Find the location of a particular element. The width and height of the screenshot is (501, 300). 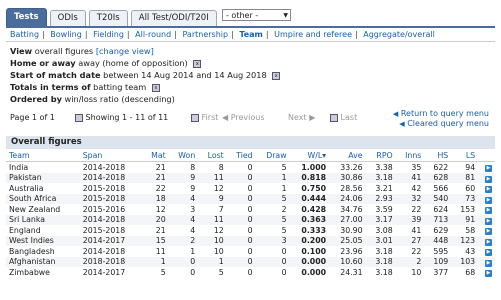

team-link: Sri Lanka is located at coordinates (43, 219).